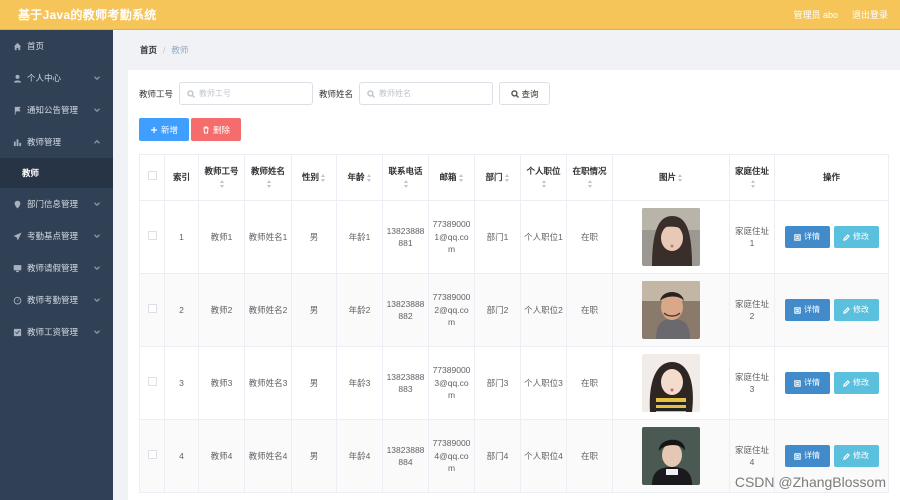 The height and width of the screenshot is (500, 900). Describe the element at coordinates (254, 93) in the screenshot. I see `teacher-no-input` at that location.